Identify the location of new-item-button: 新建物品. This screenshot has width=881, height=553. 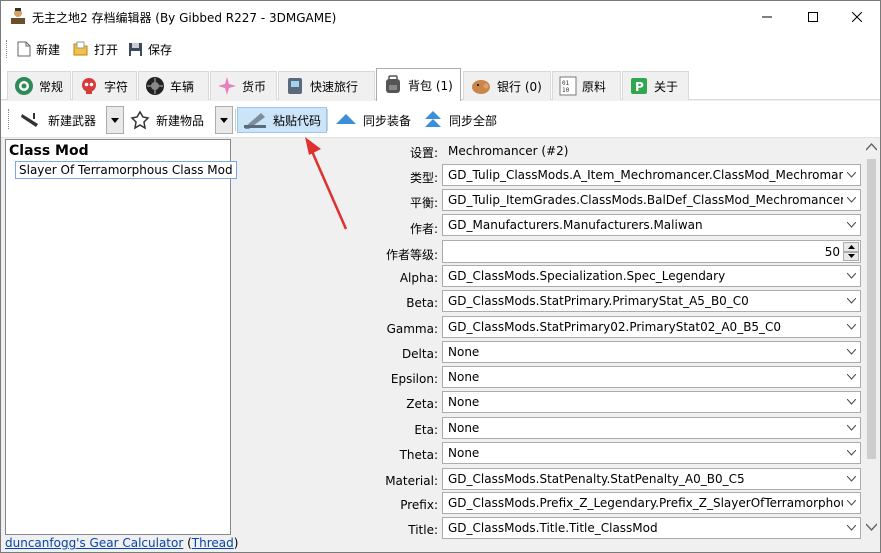
(167, 120).